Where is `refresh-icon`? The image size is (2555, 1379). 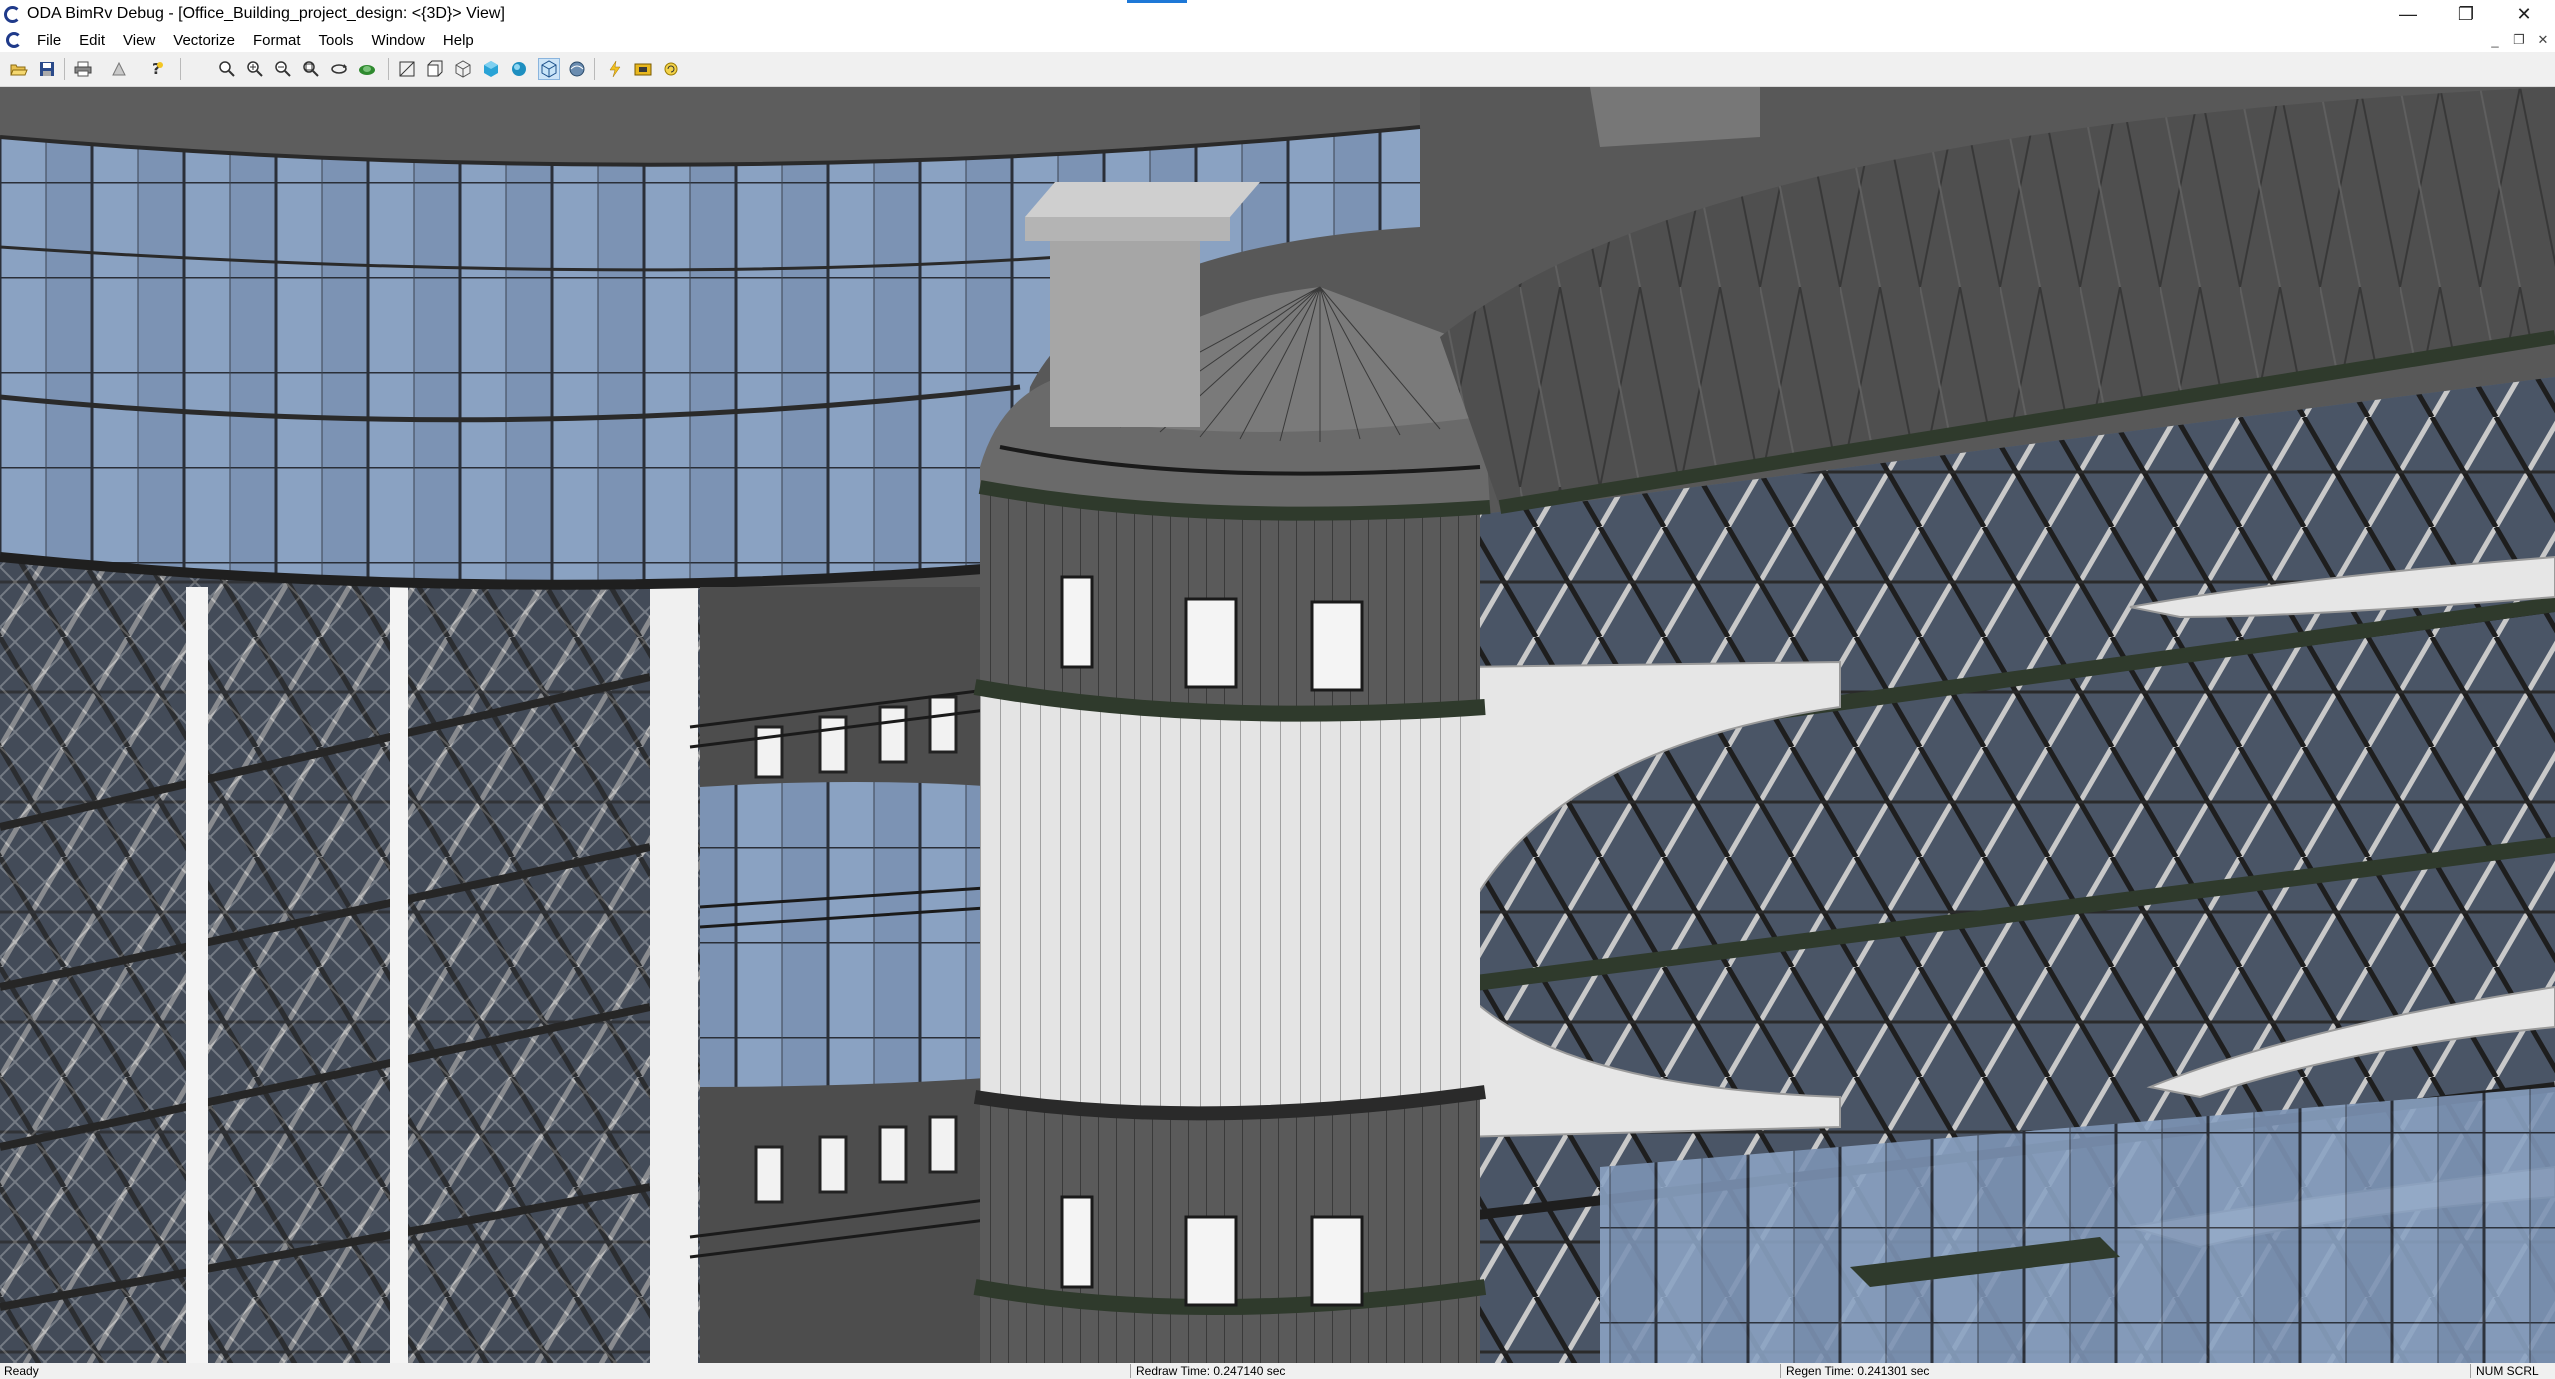 refresh-icon is located at coordinates (671, 69).